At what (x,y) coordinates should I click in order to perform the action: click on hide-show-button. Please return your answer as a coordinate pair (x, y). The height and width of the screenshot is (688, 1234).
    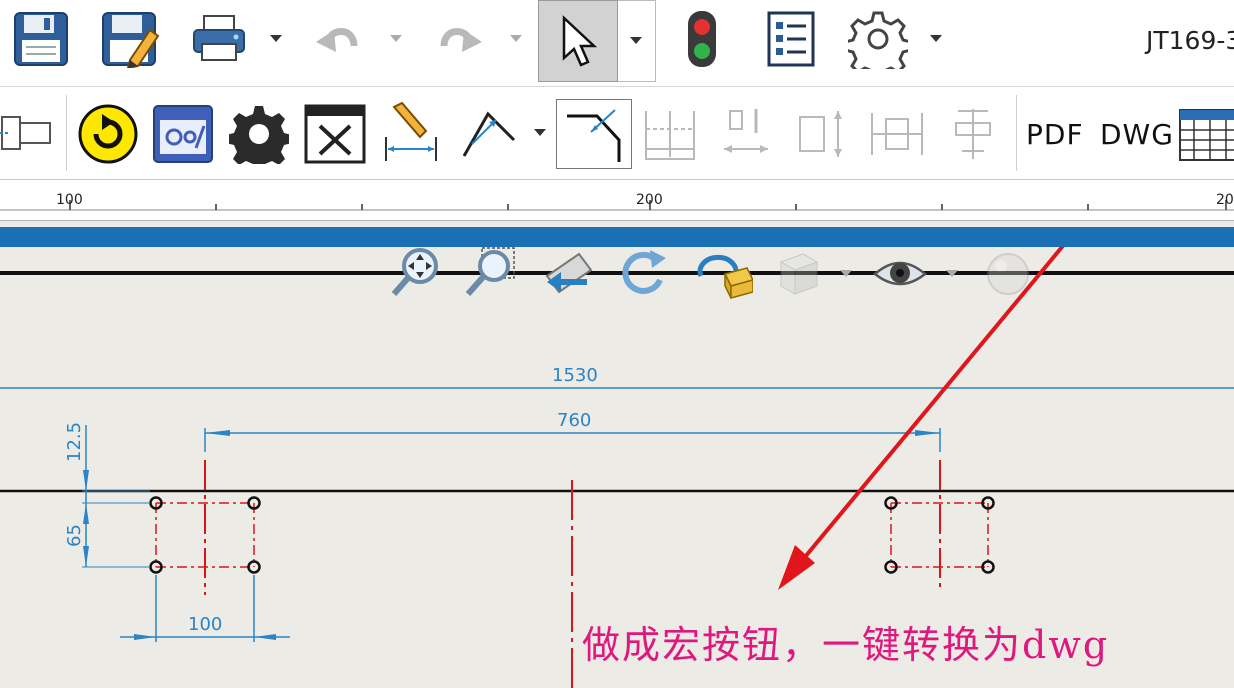
    Looking at the image, I should click on (900, 273).